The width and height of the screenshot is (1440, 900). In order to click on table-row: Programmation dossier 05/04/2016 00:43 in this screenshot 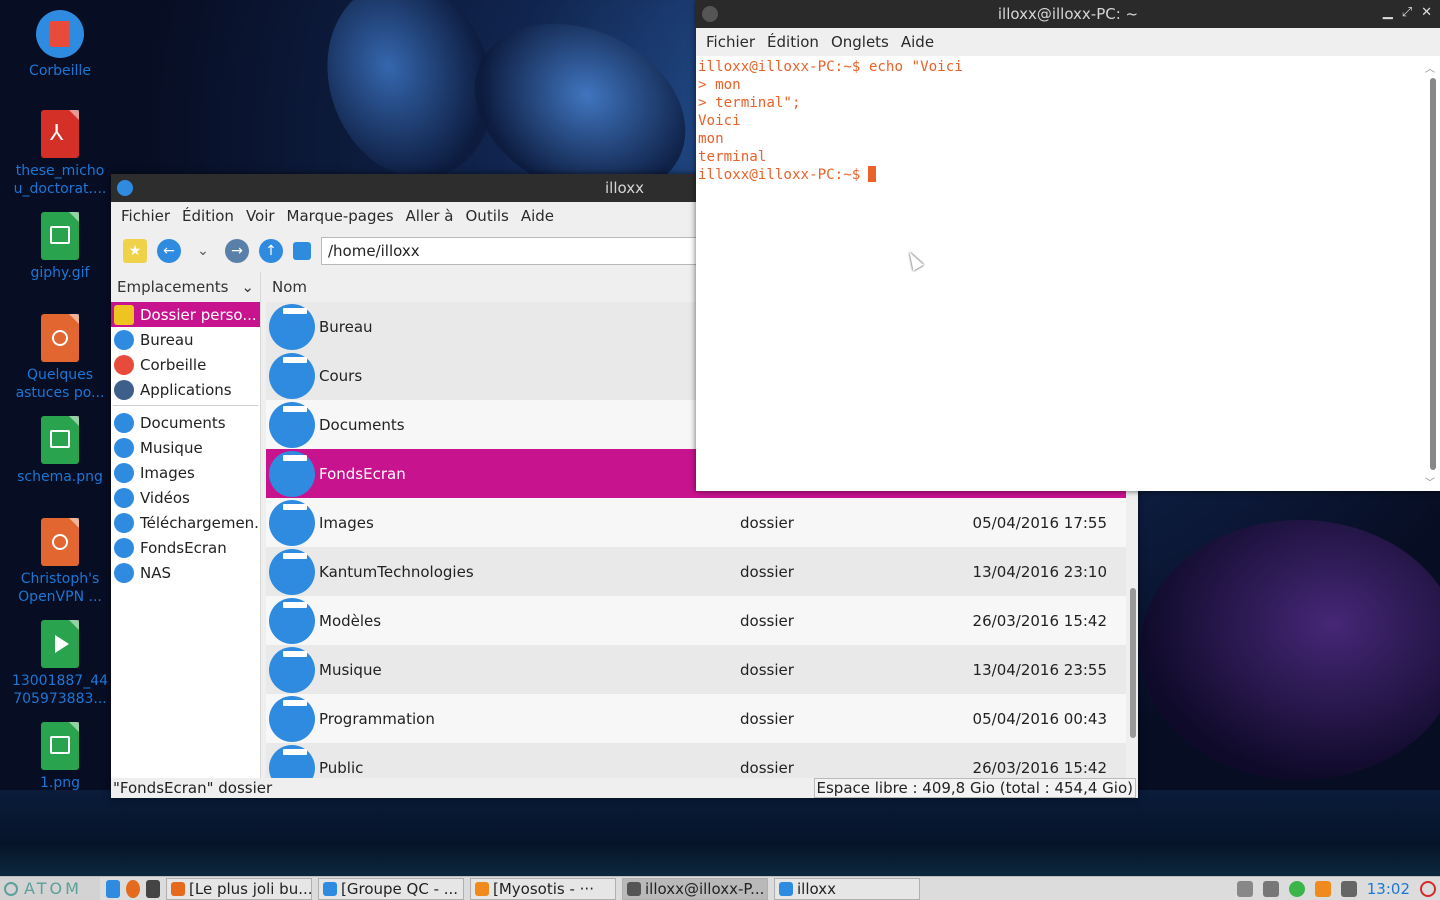, I will do `click(696, 718)`.